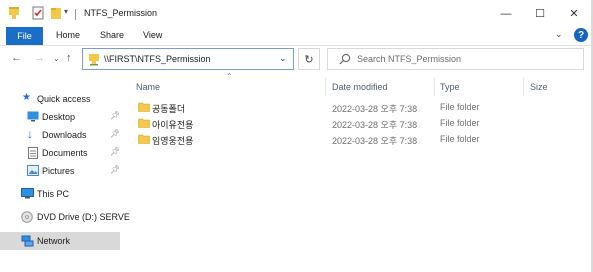 This screenshot has width=593, height=272. What do you see at coordinates (33, 117) in the screenshot?
I see `desktop-icon` at bounding box center [33, 117].